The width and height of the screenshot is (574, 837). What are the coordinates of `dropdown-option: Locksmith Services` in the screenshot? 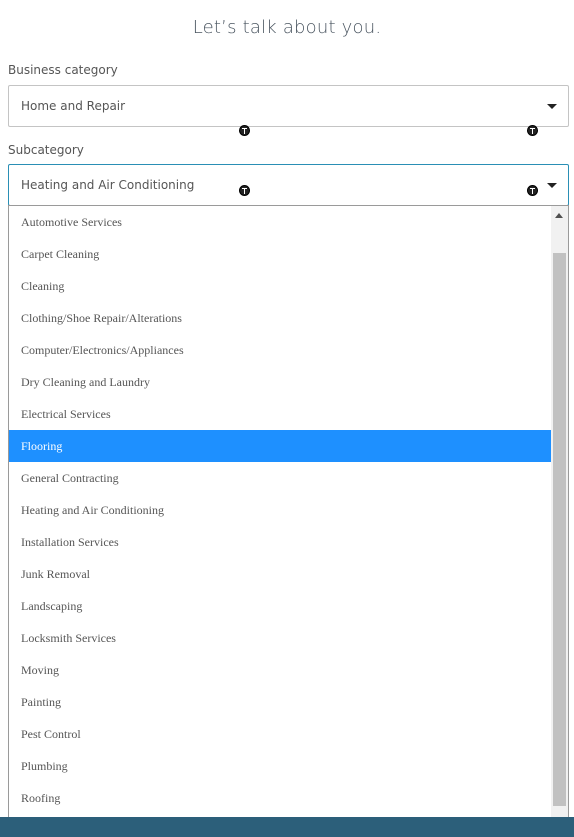 It's located at (280, 638).